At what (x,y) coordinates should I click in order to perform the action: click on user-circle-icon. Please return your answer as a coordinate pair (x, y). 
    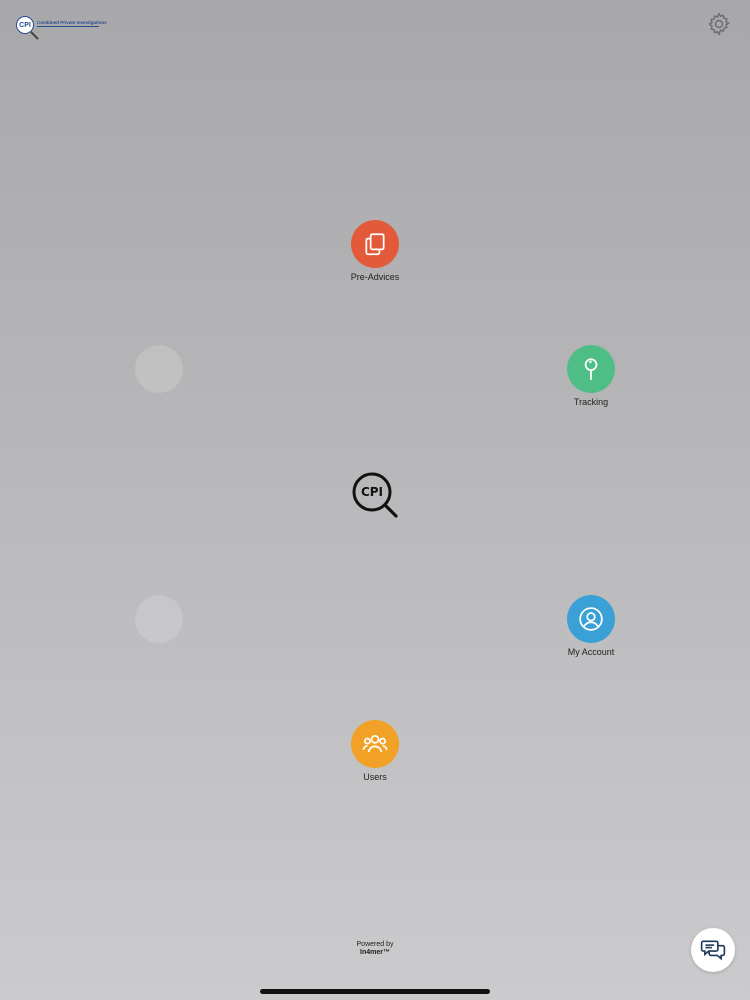
    Looking at the image, I should click on (591, 619).